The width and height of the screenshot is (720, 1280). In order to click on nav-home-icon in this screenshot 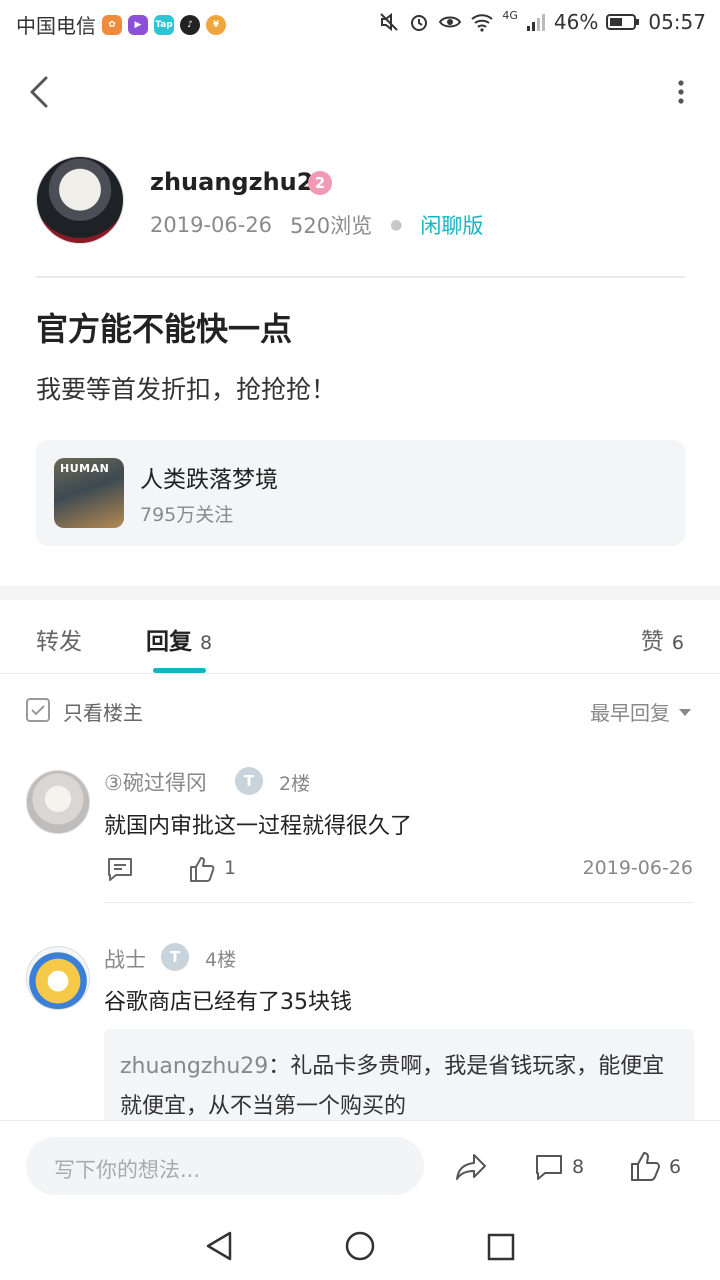, I will do `click(360, 1246)`.